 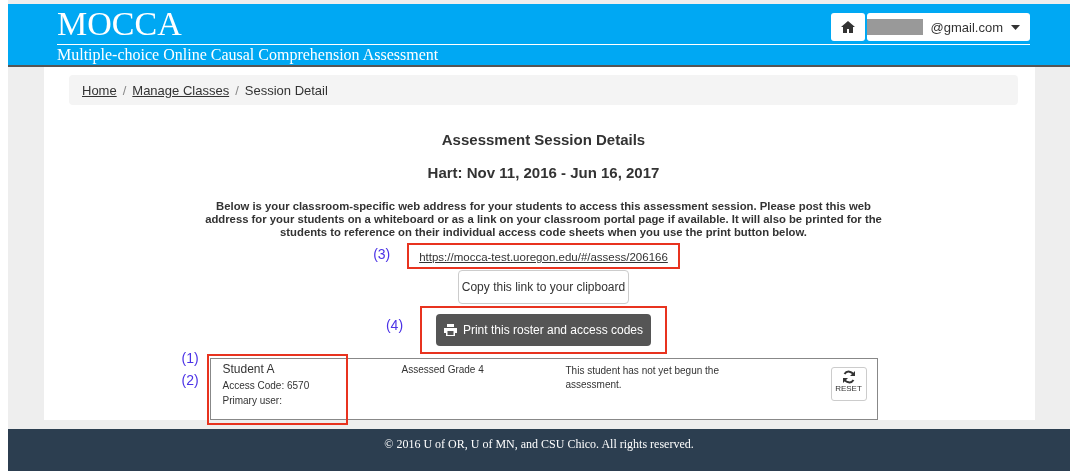 What do you see at coordinates (249, 369) in the screenshot?
I see `student-name: Student A` at bounding box center [249, 369].